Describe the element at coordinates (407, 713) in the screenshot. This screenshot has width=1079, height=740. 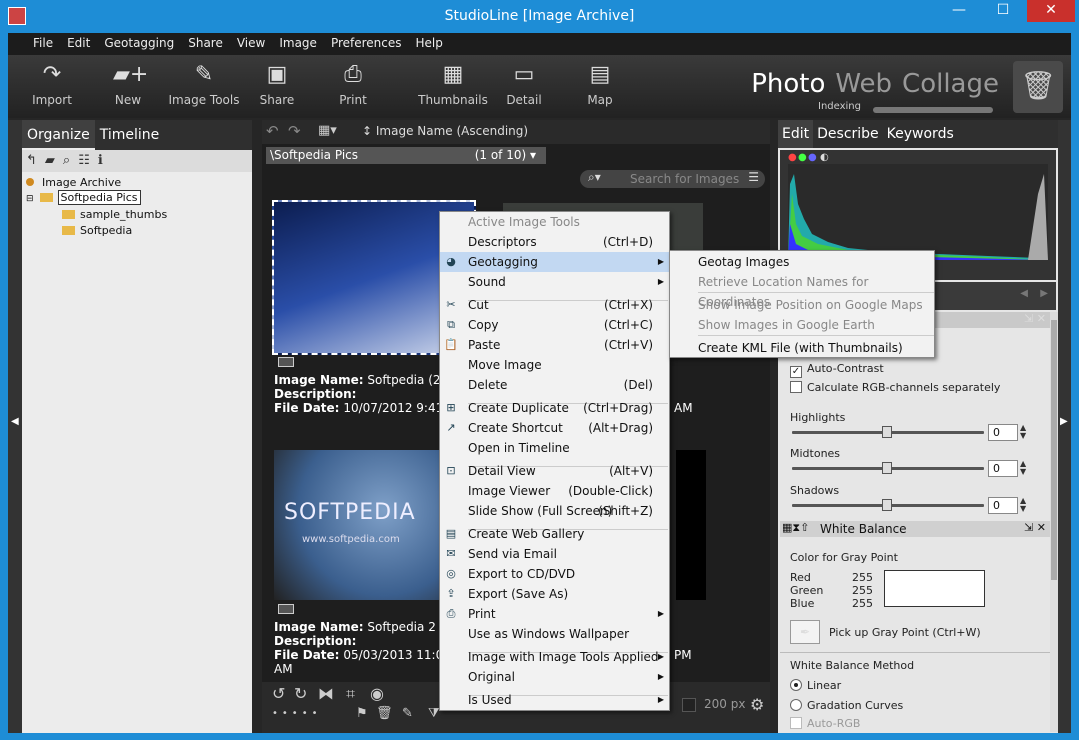
I see `edit-icon: ✎` at that location.